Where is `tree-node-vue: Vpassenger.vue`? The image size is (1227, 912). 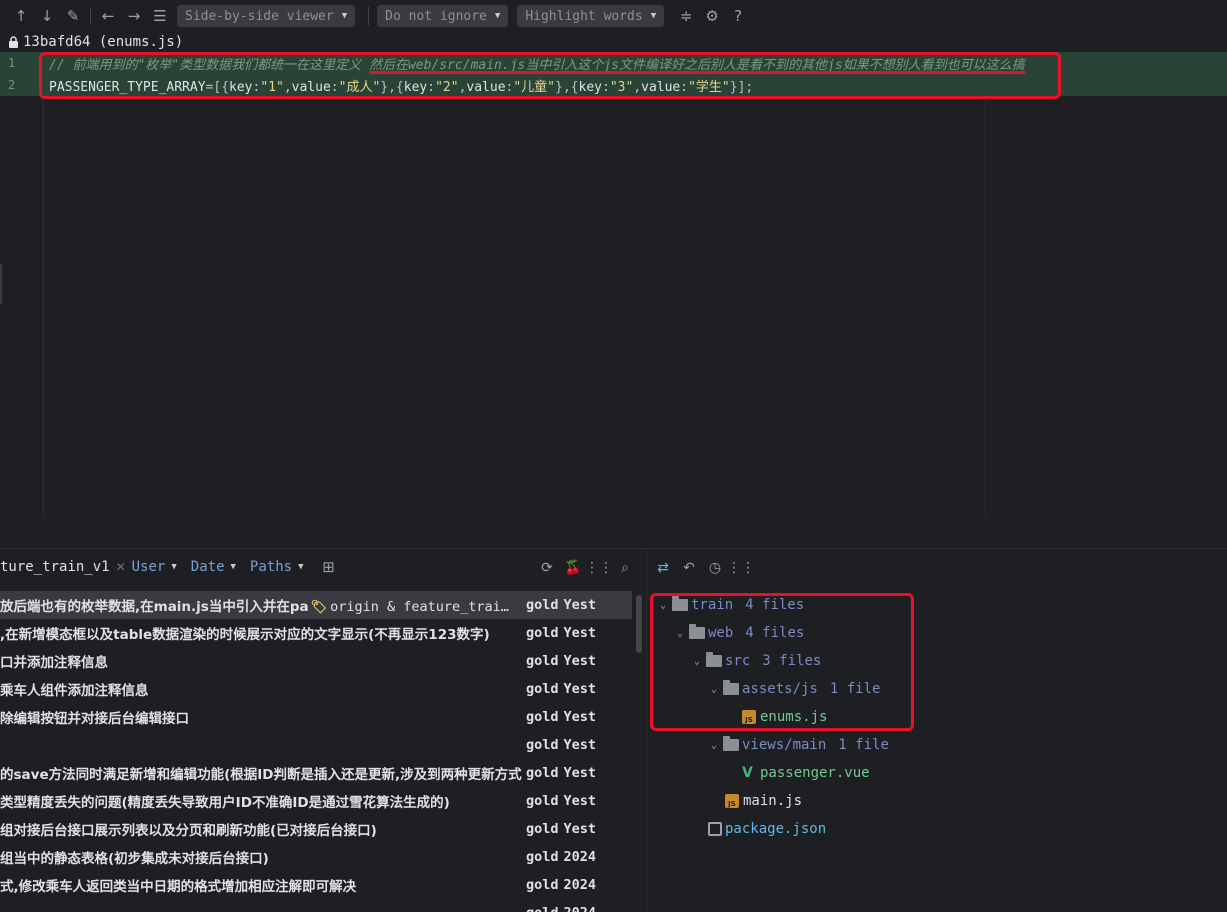
tree-node-vue: Vpassenger.vue is located at coordinates (938, 773).